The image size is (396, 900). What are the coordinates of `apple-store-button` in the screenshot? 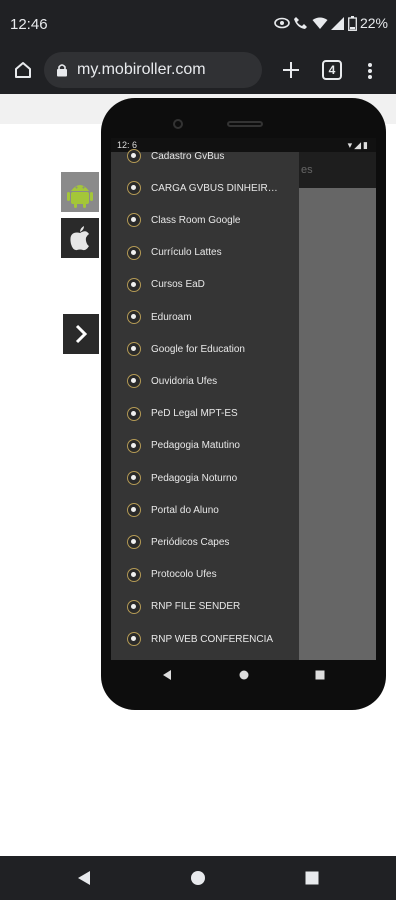 It's located at (80, 238).